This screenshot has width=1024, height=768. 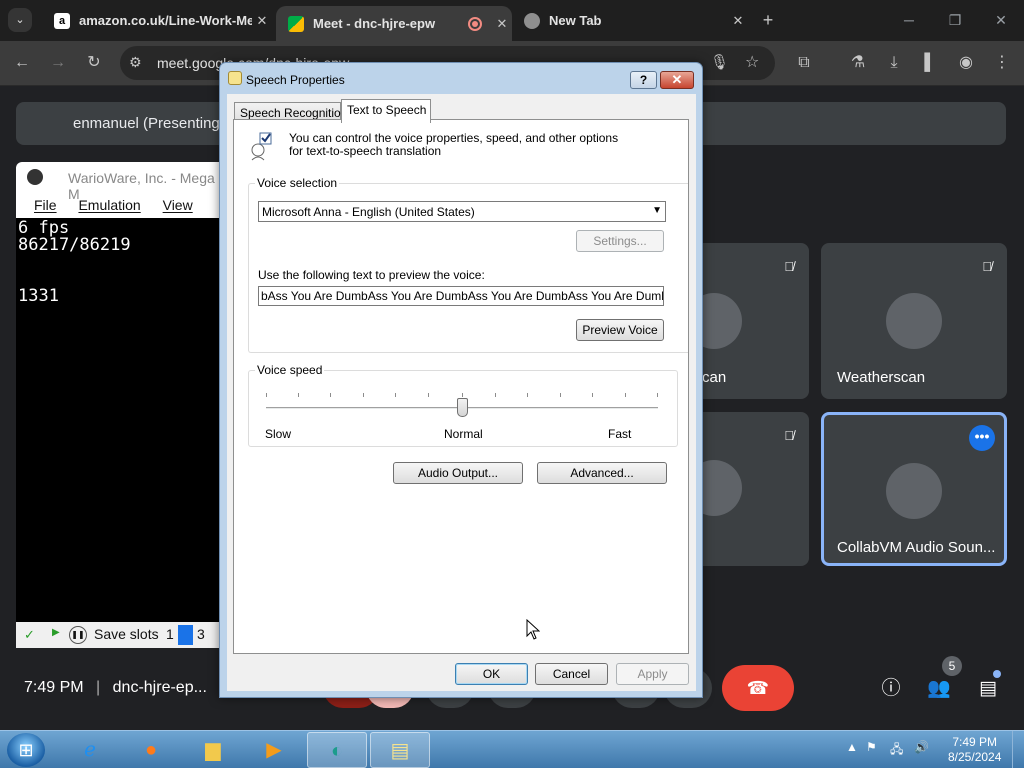 I want to click on emulator-menu-emulation: Emulation, so click(x=109, y=205).